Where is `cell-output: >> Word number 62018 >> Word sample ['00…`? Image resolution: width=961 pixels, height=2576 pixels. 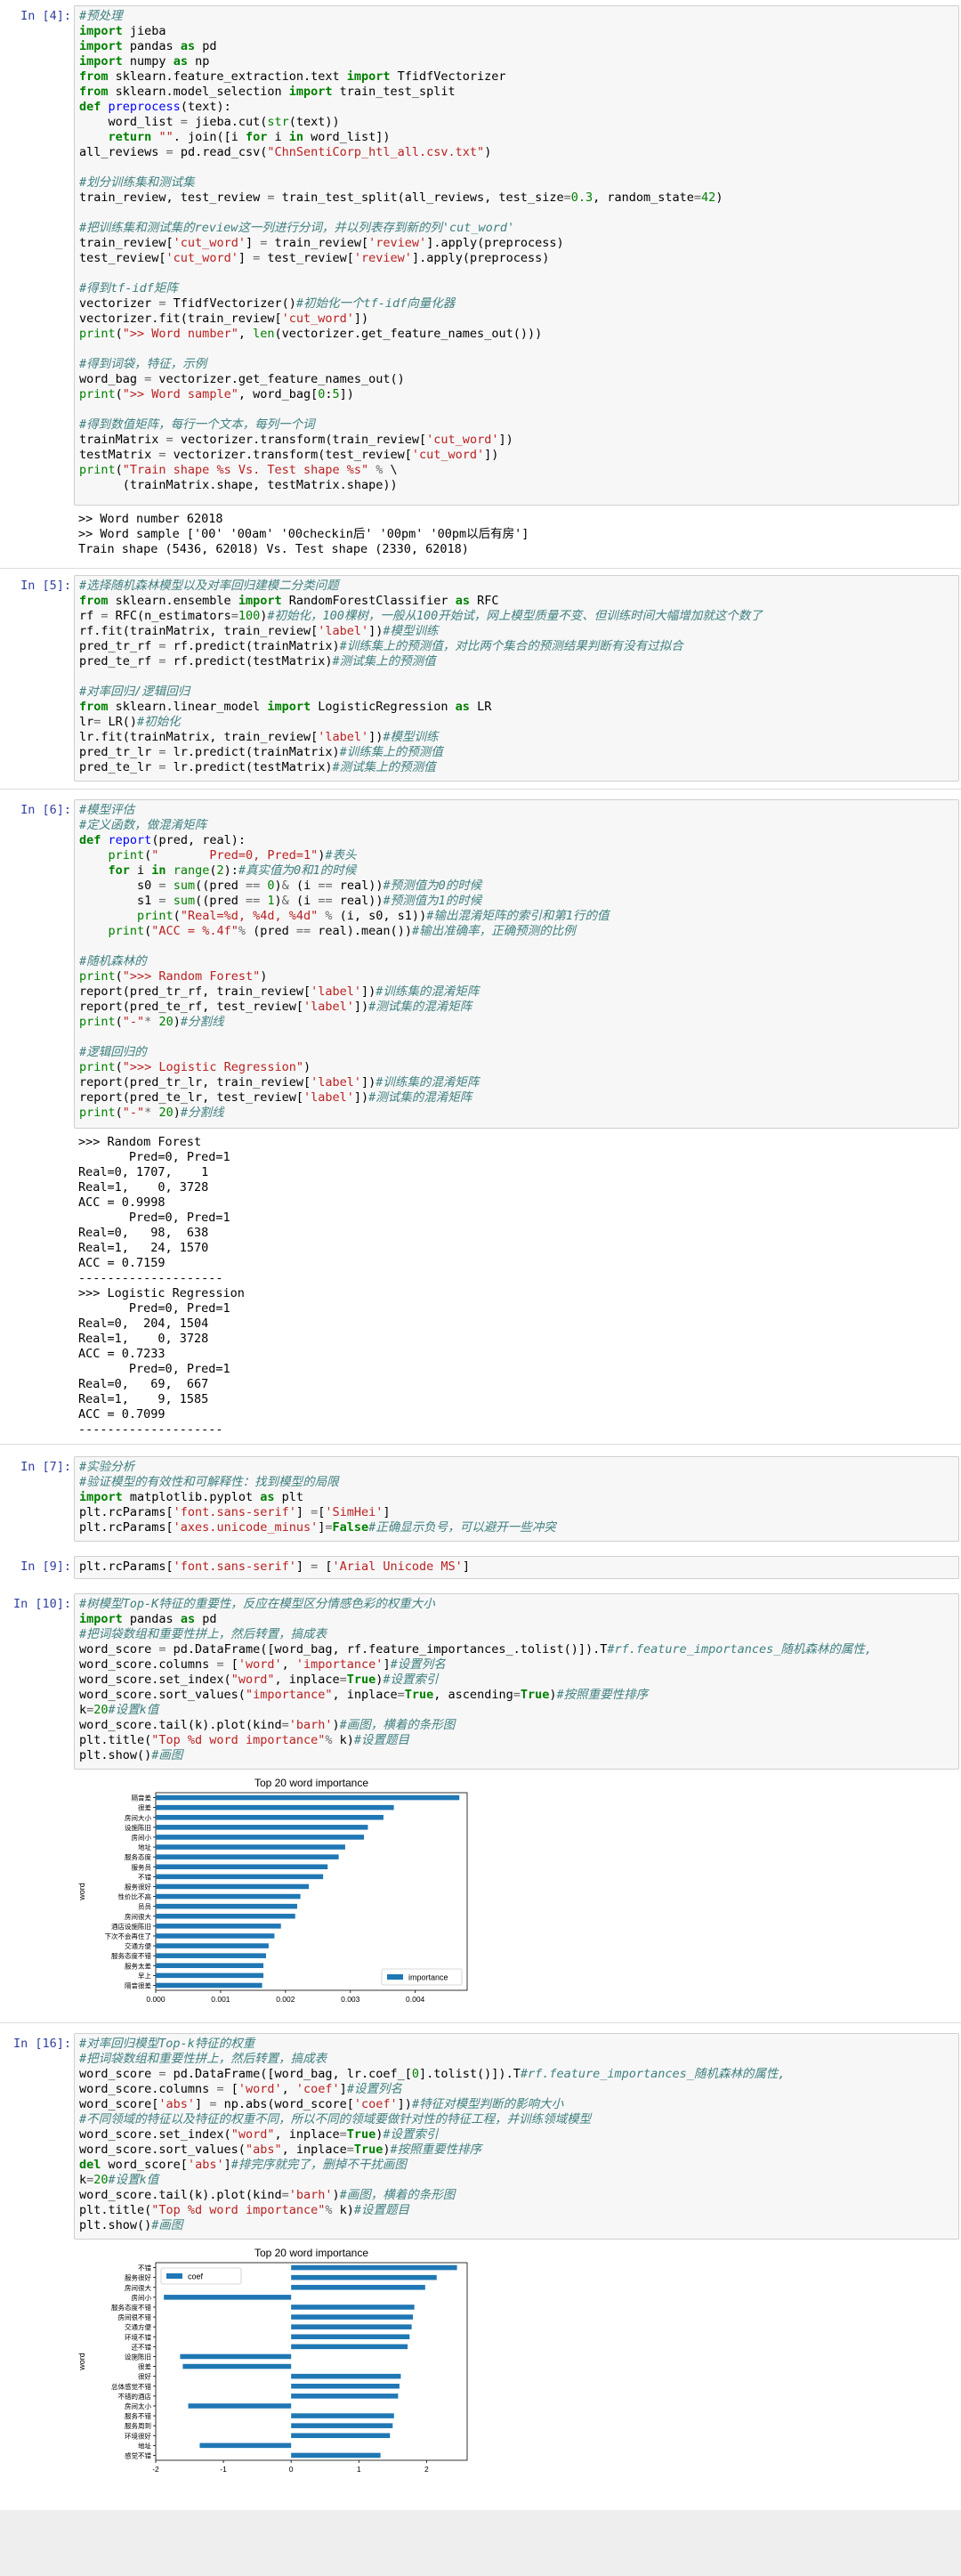 cell-output: >> Word number 62018 >> Word sample ['00… is located at coordinates (516, 534).